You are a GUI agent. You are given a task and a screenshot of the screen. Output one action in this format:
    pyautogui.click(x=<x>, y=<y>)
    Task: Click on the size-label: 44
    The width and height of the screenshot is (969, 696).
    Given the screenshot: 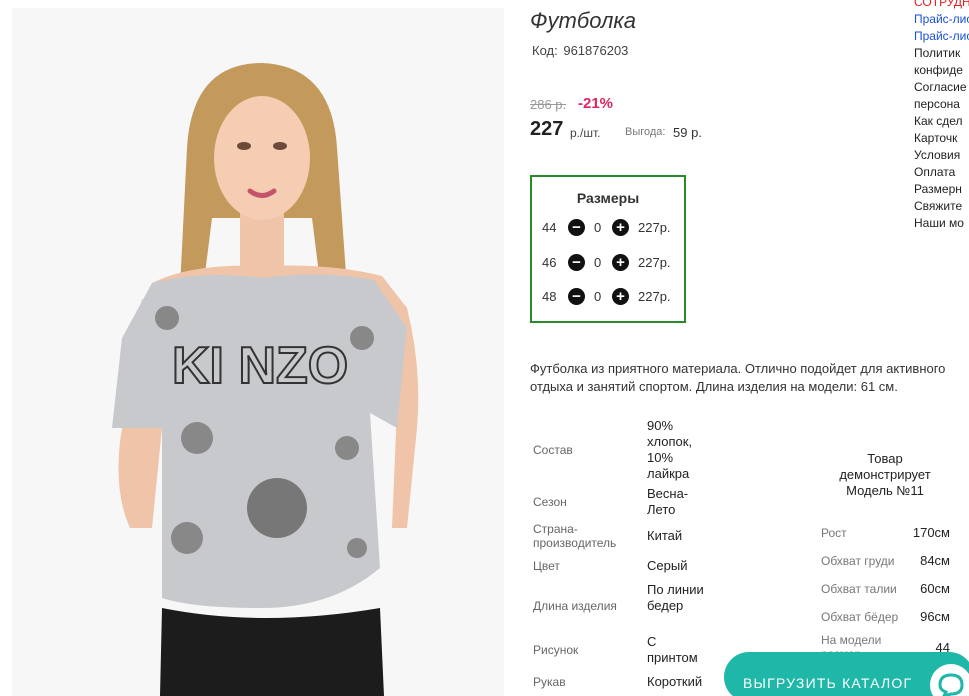 What is the action you would take?
    pyautogui.click(x=549, y=227)
    